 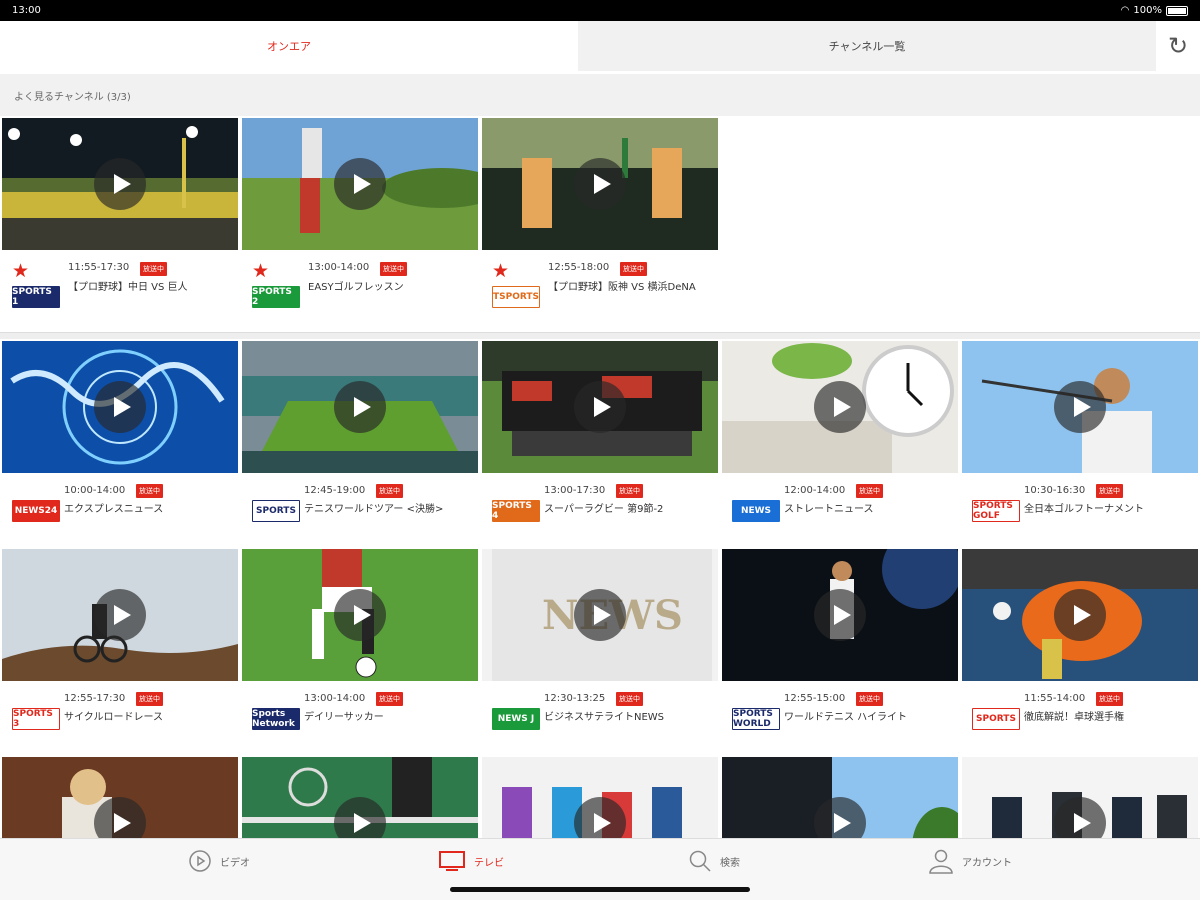 I want to click on program-info: SPORTS 4 13:00-17:30 放送中 スーパーラグビー 第9節-2, so click(x=601, y=511).